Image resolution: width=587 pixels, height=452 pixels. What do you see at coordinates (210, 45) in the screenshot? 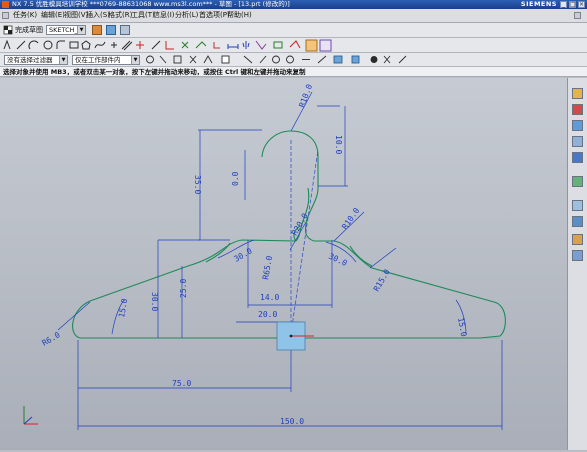
I see `curve-tool-icons` at bounding box center [210, 45].